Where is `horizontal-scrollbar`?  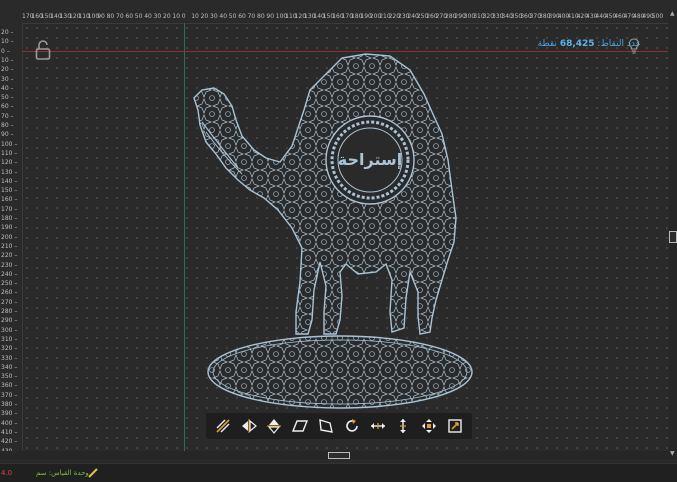
horizontal-scrollbar is located at coordinates (334, 455).